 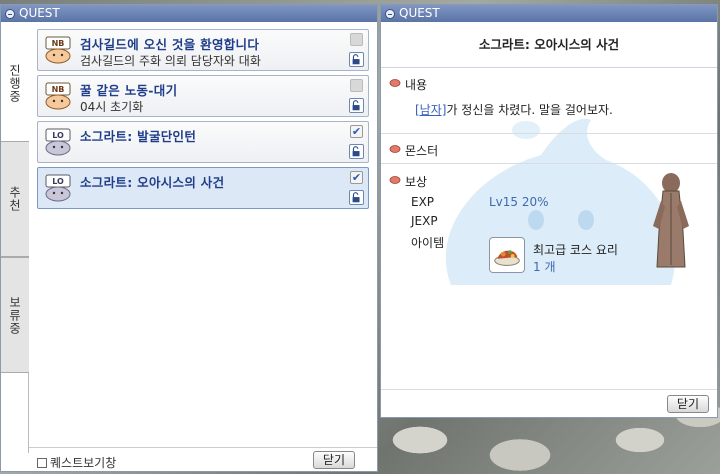 I want to click on quest-list-window-title: QUEST, so click(x=39, y=13).